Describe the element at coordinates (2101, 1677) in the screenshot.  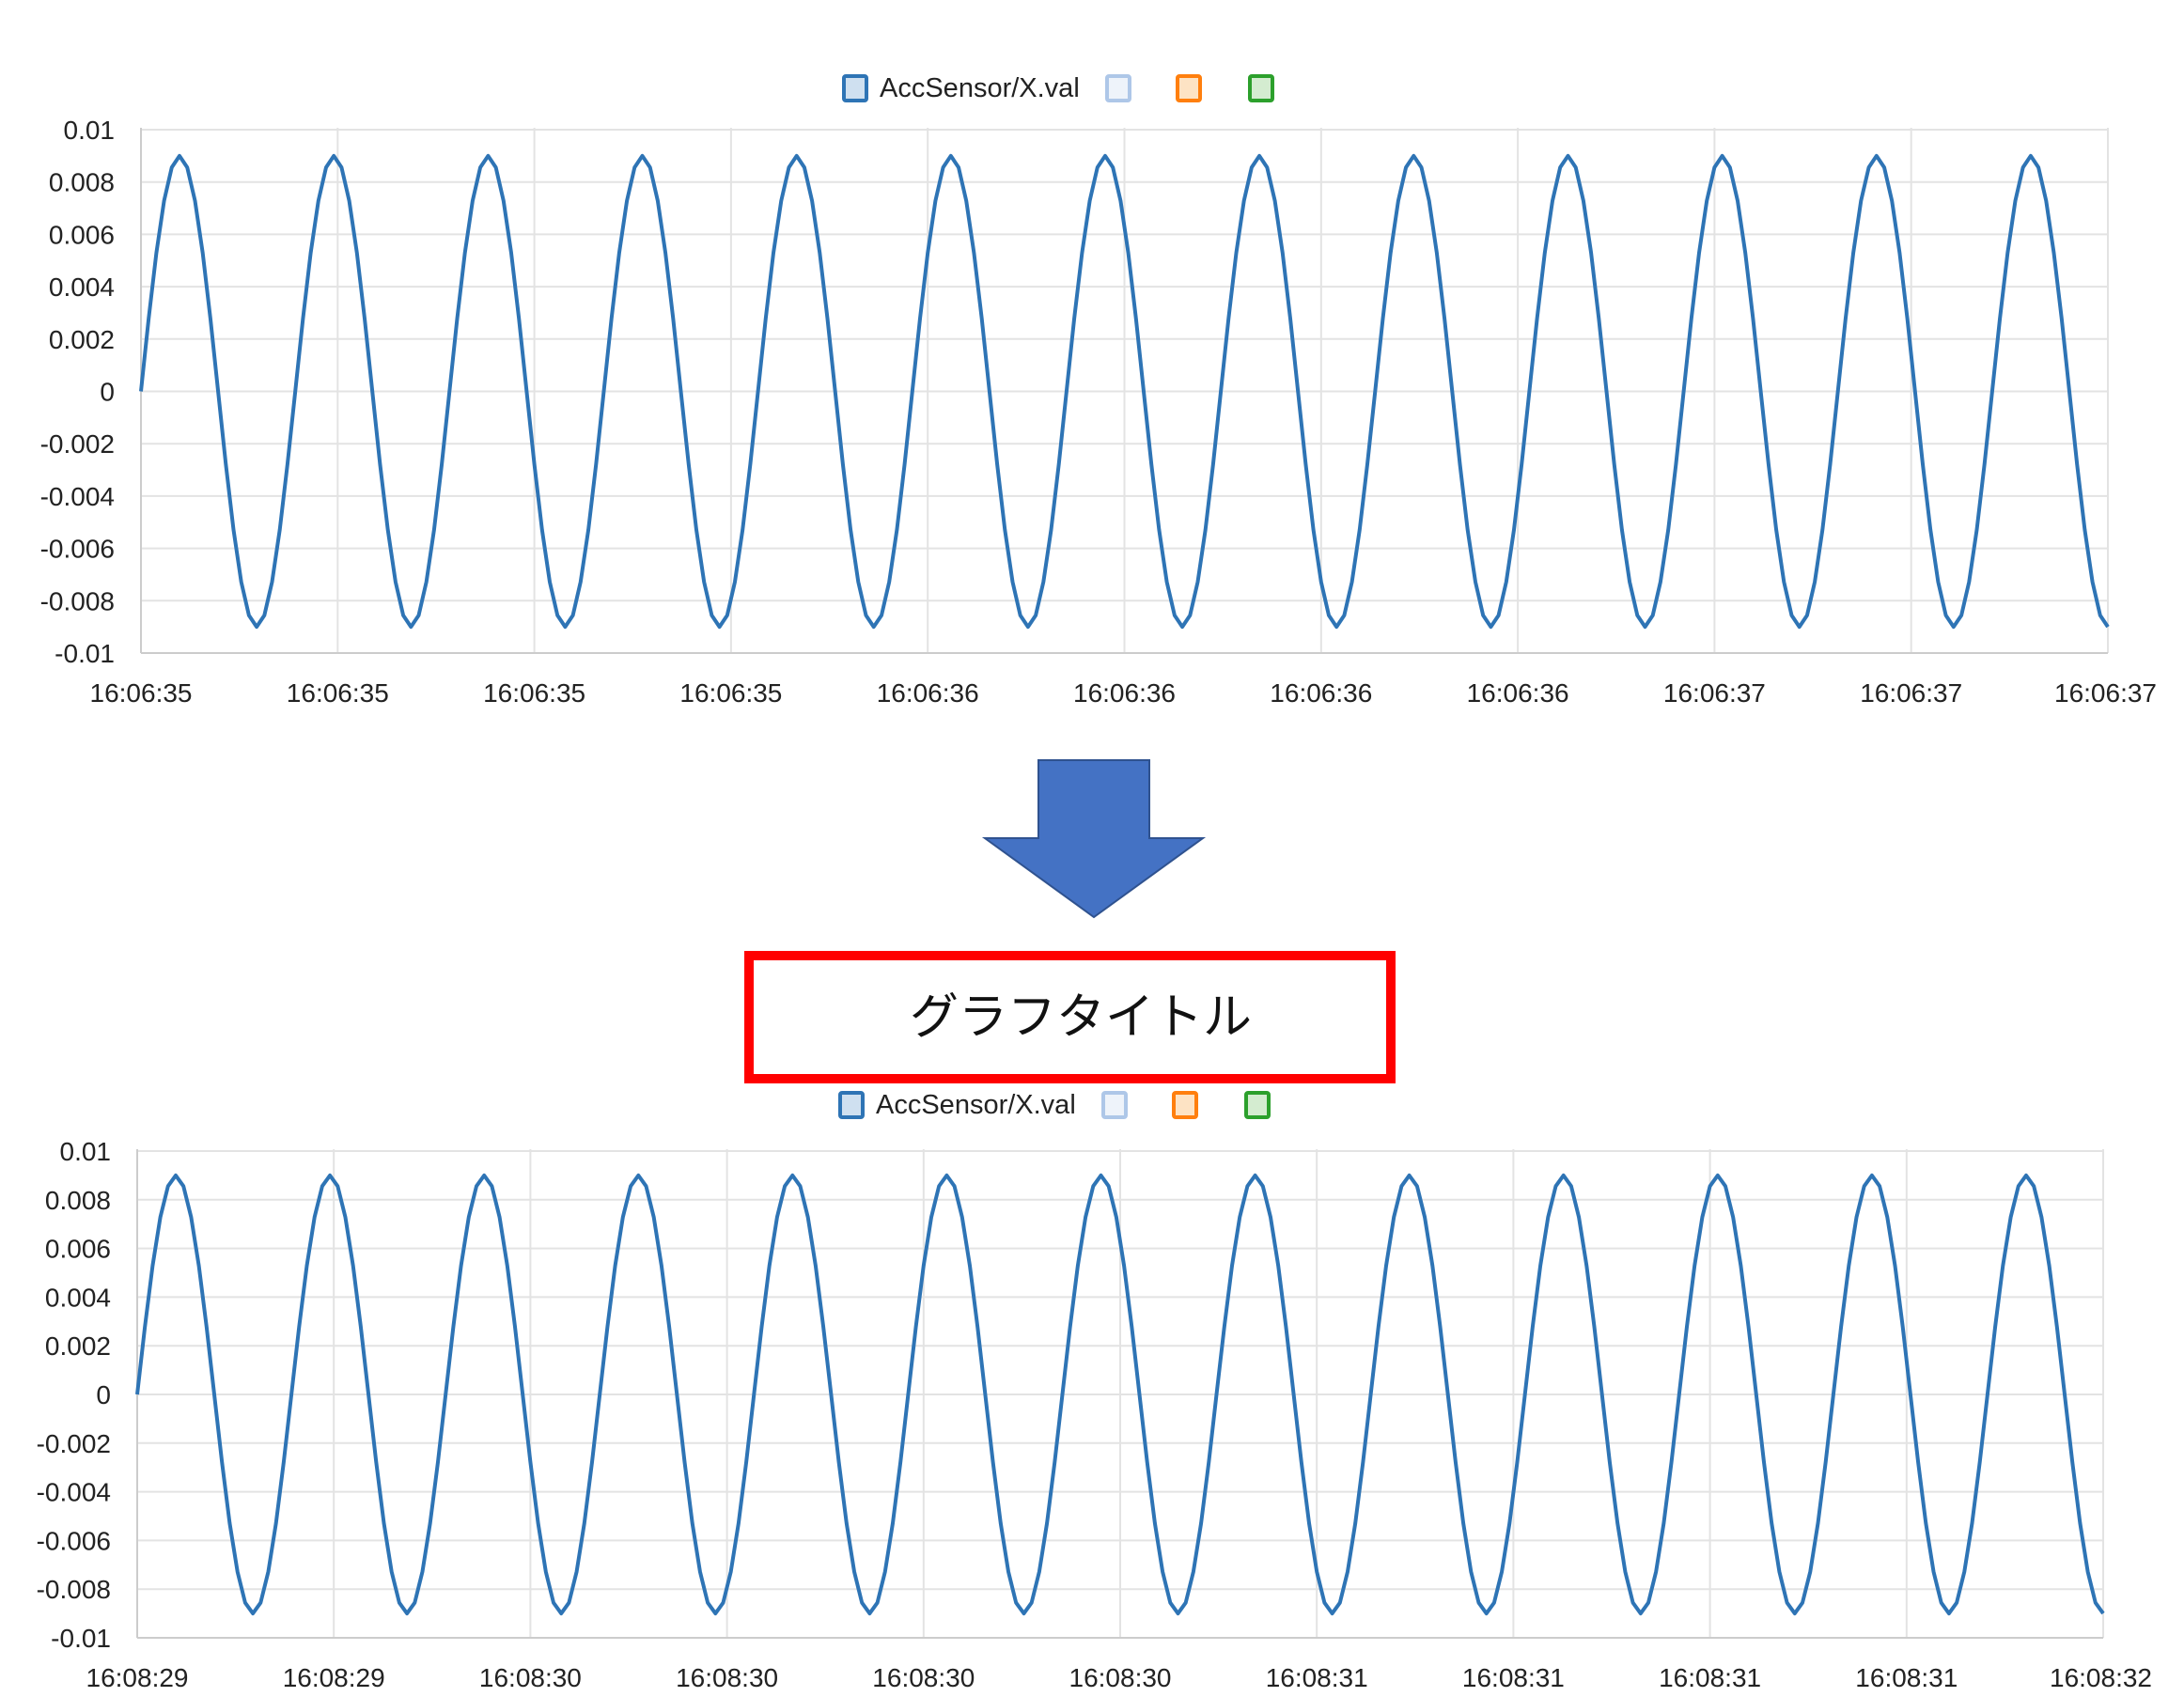
I see `x-tick-label: 16:08:32` at that location.